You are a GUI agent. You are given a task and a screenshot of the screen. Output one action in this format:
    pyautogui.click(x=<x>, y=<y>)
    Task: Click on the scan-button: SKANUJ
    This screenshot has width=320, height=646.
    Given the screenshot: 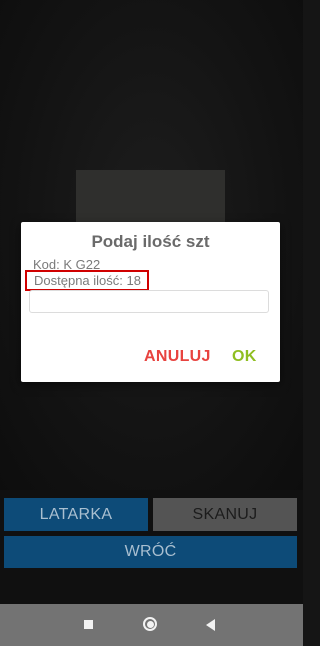 What is the action you would take?
    pyautogui.click(x=225, y=514)
    